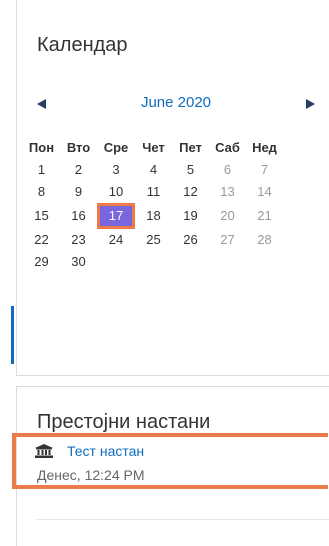 The width and height of the screenshot is (329, 546). I want to click on month-navigation: June 2020, so click(176, 105).